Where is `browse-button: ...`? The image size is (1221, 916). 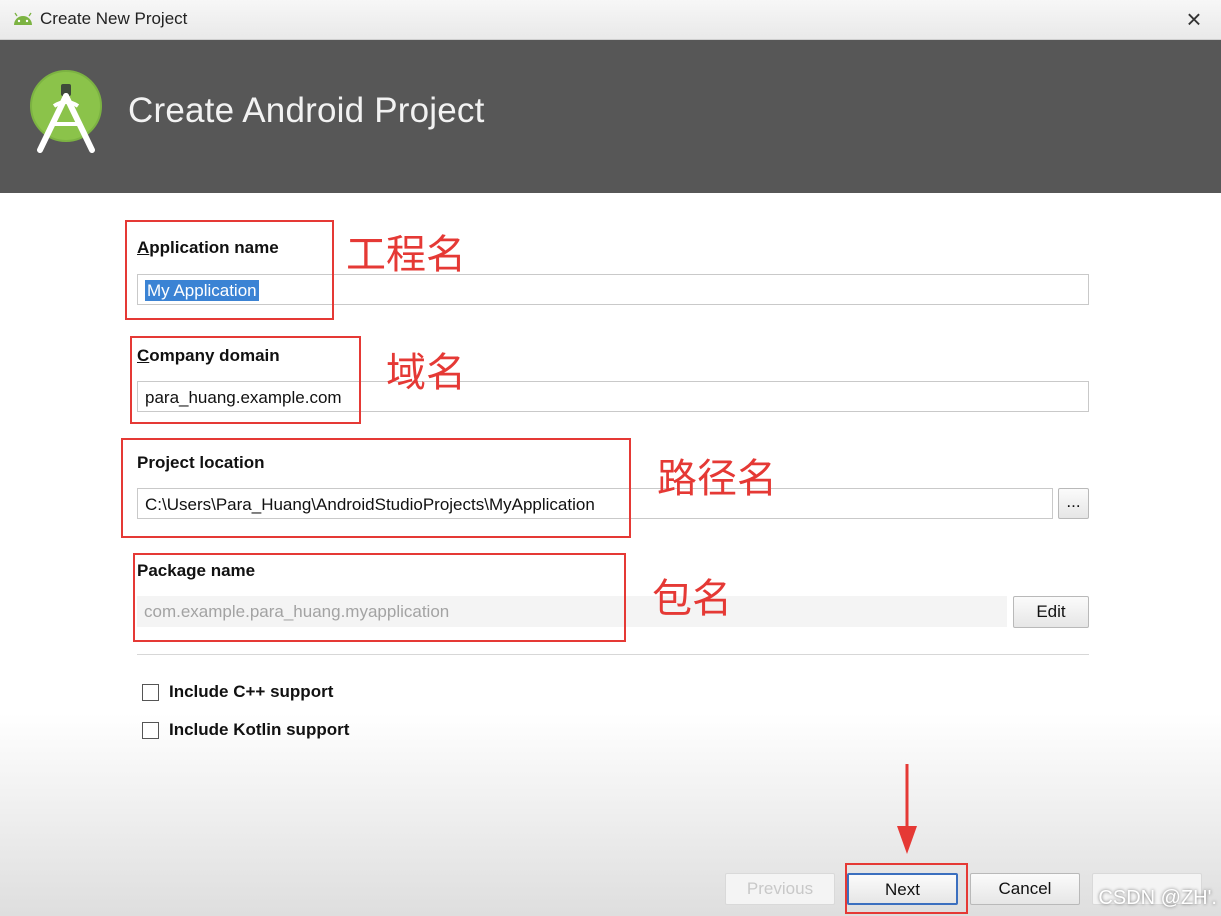 browse-button: ... is located at coordinates (1073, 503).